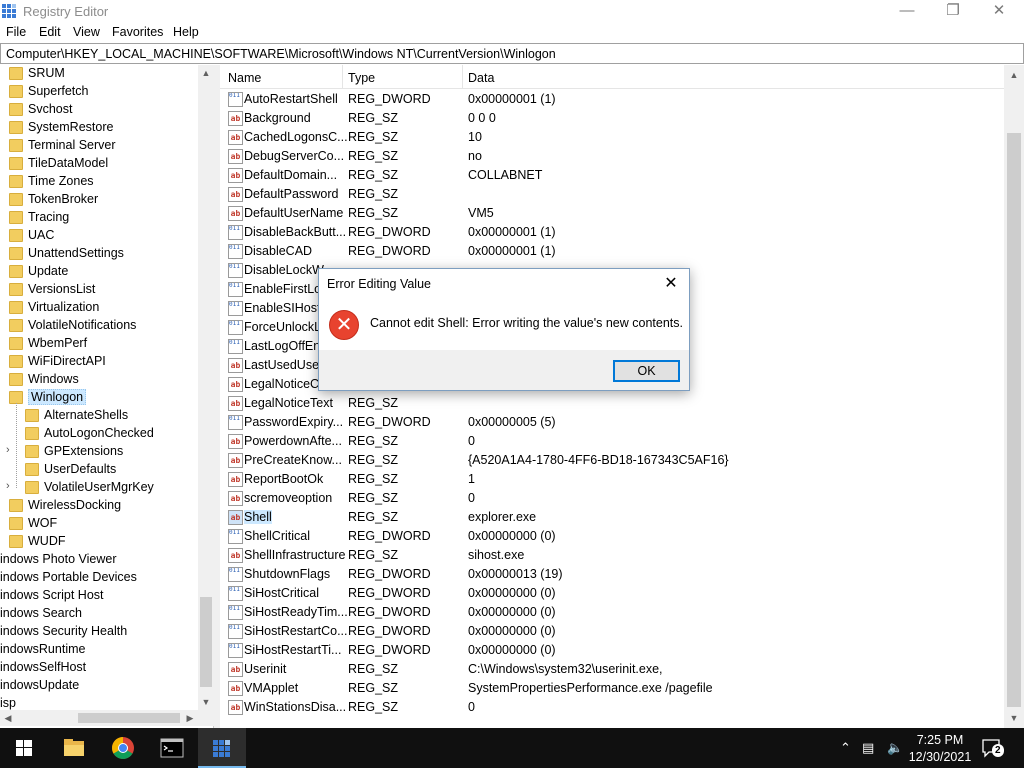 The height and width of the screenshot is (771, 1024). Describe the element at coordinates (106, 236) in the screenshot. I see `tree-item: UAC` at that location.